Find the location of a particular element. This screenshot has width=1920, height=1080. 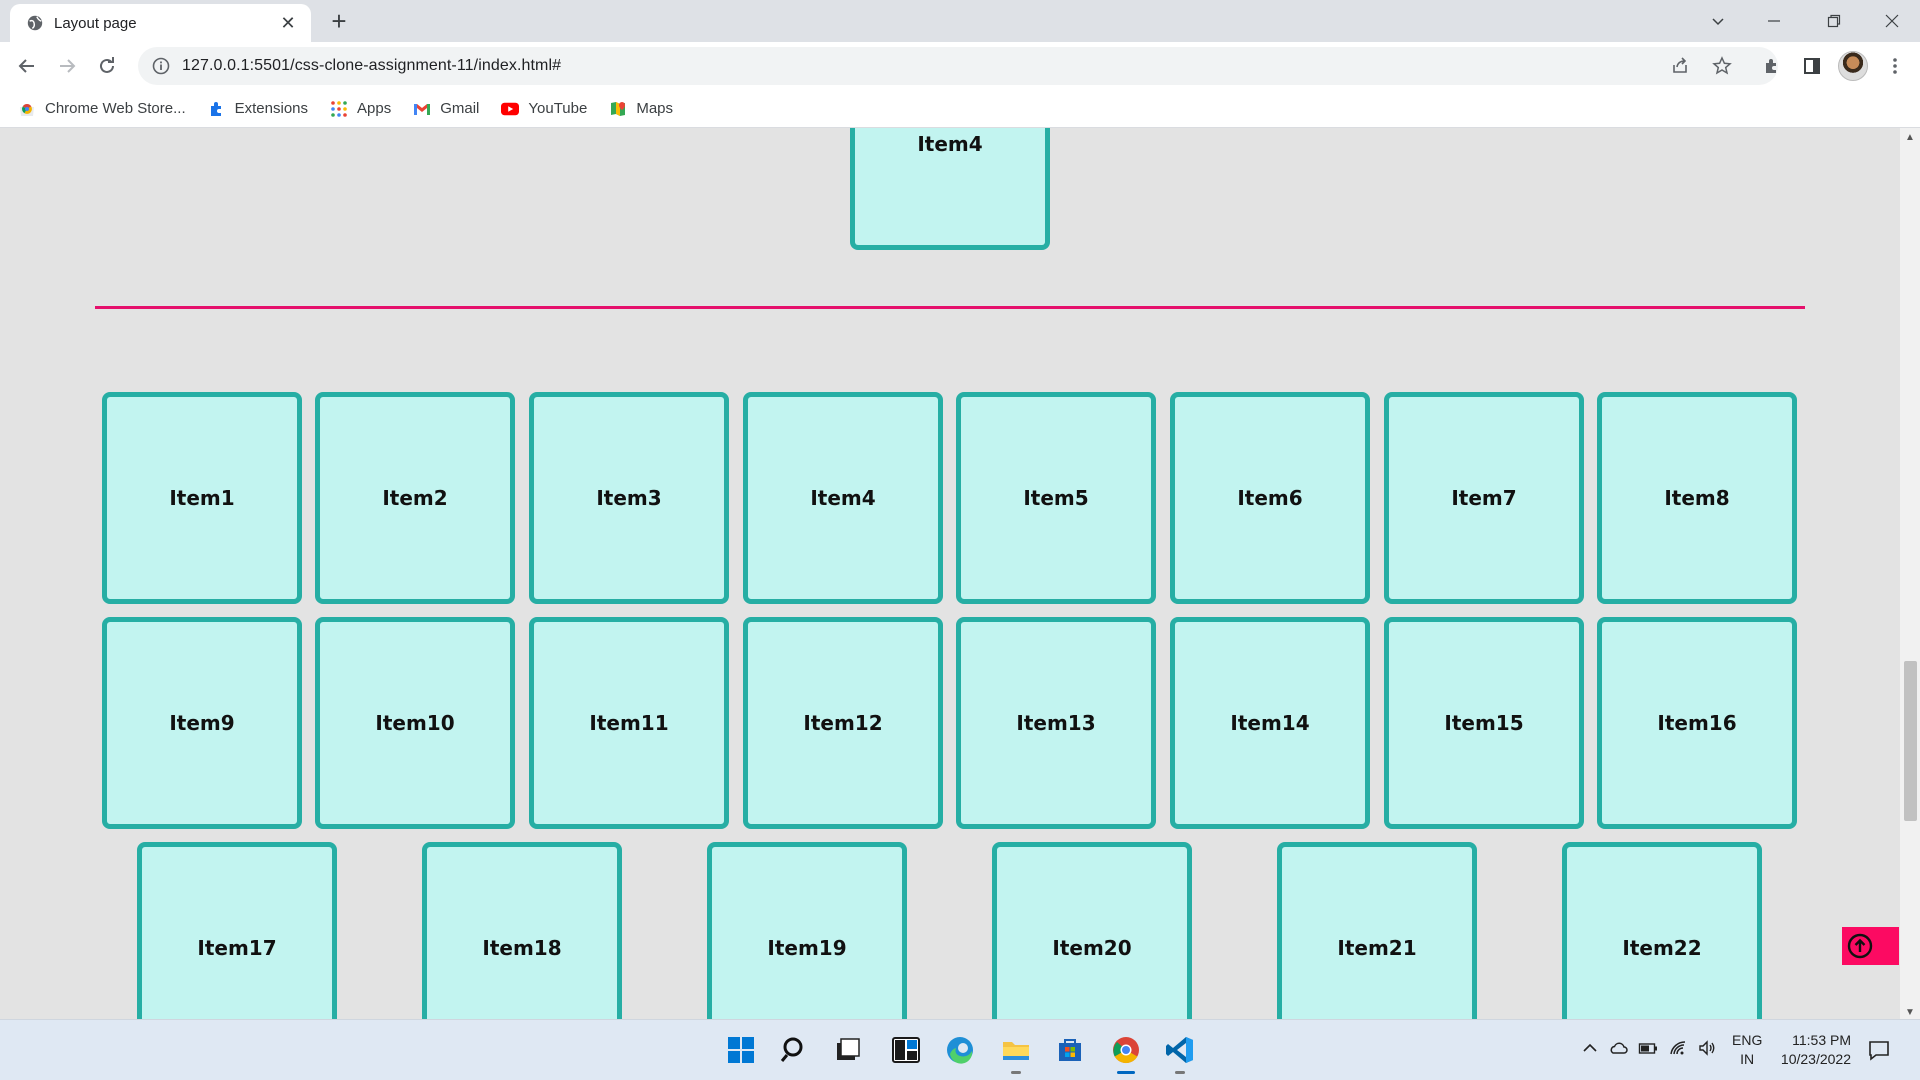

grid-item: Item21 is located at coordinates (1377, 930).